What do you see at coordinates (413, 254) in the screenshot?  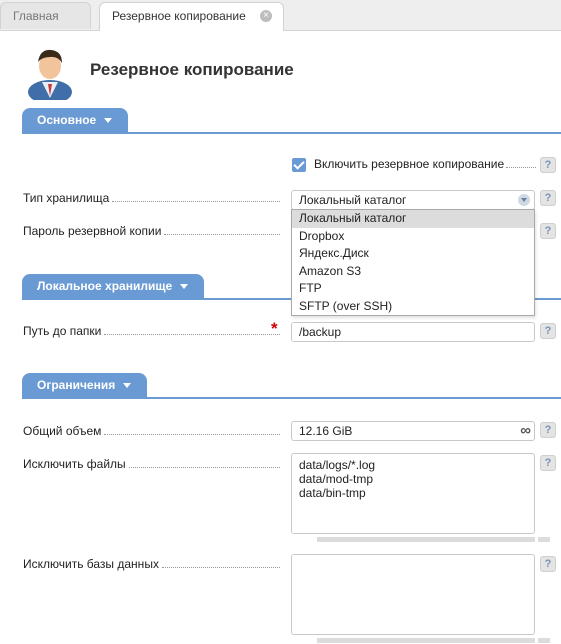 I see `dropdown-option: Яндекс.Диск` at bounding box center [413, 254].